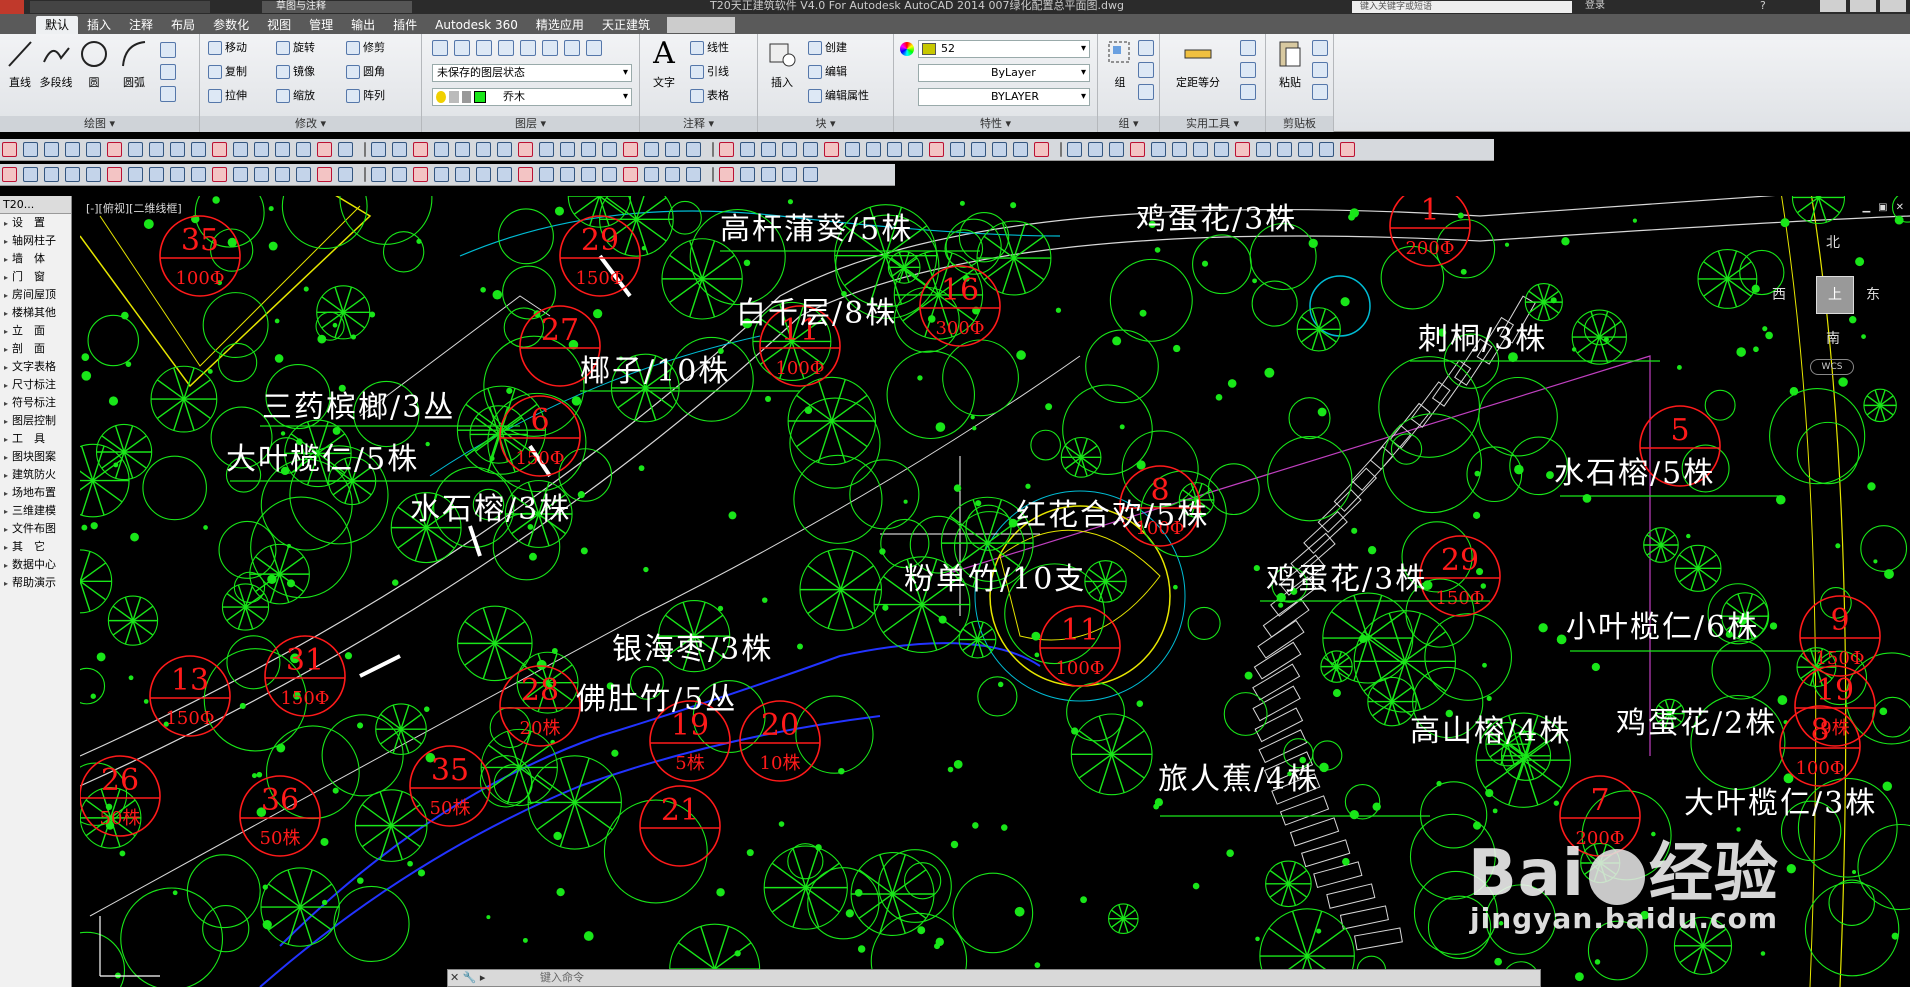 The height and width of the screenshot is (987, 1910). What do you see at coordinates (1863, 6) in the screenshot?
I see `maximize-button` at bounding box center [1863, 6].